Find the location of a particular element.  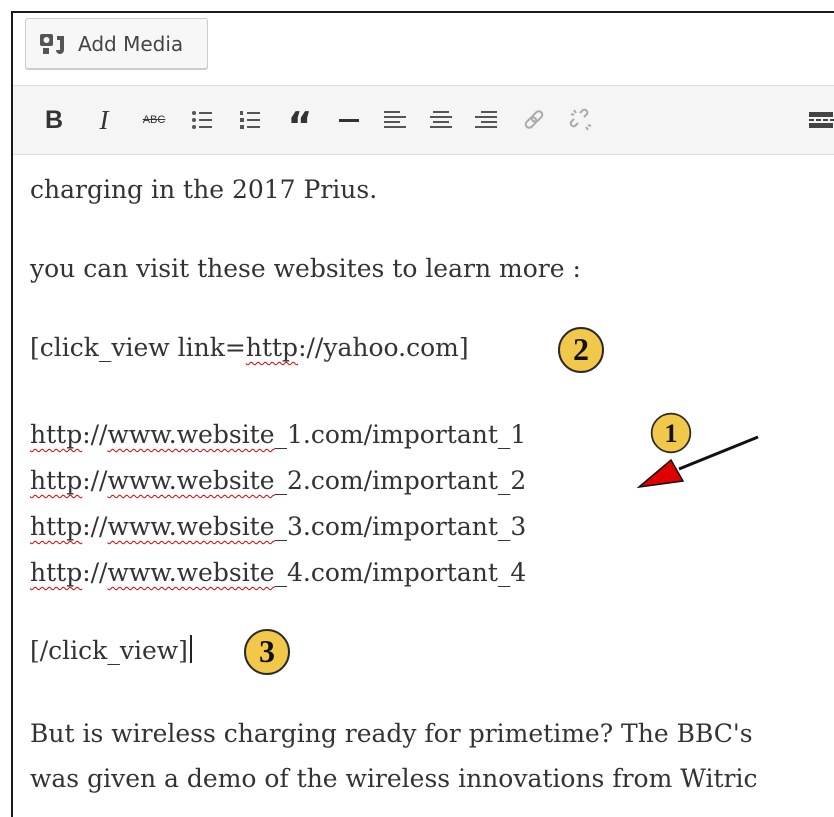

add-media-icon is located at coordinates (52, 43).